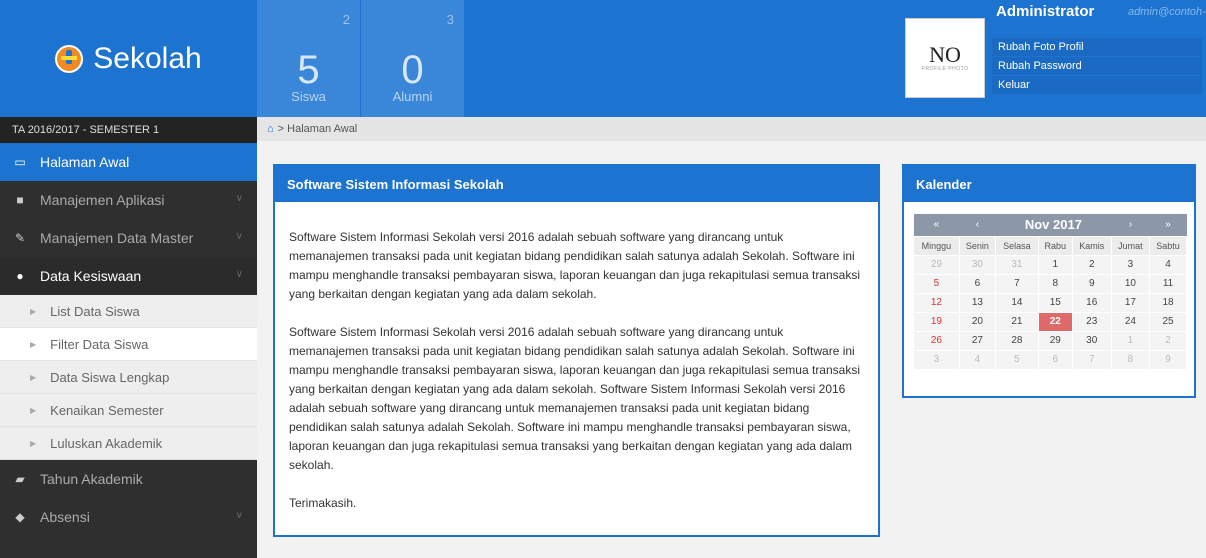  I want to click on calendar-day: 26, so click(936, 340).